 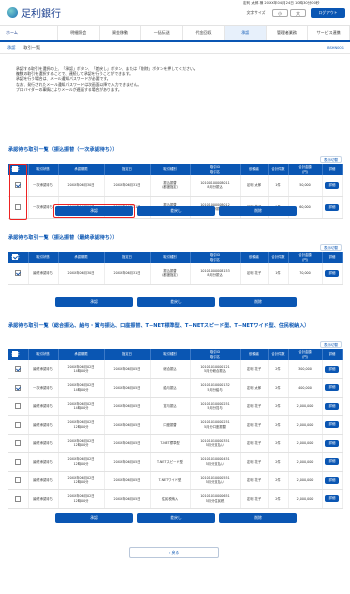 I want to click on highlight-approve-button, so click(x=94, y=211).